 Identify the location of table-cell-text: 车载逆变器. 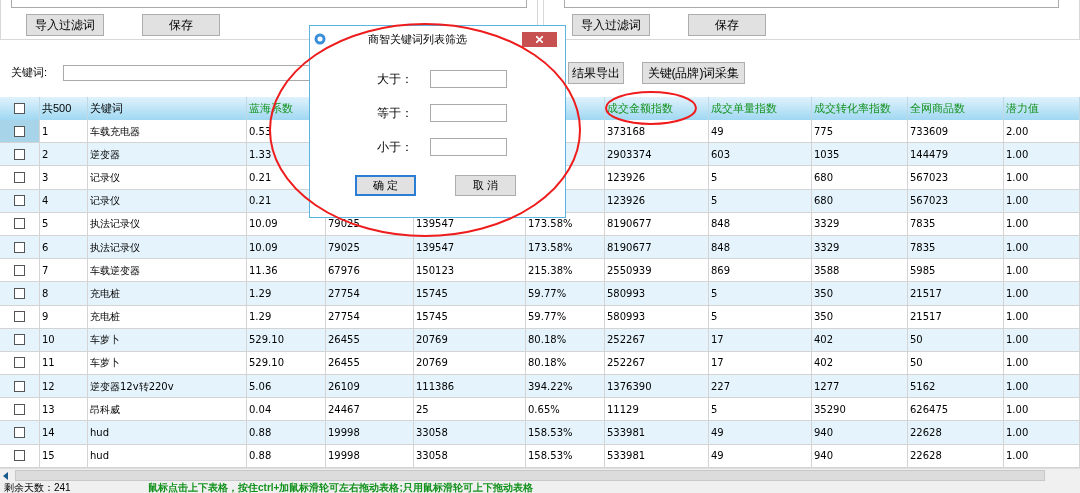
(115, 270).